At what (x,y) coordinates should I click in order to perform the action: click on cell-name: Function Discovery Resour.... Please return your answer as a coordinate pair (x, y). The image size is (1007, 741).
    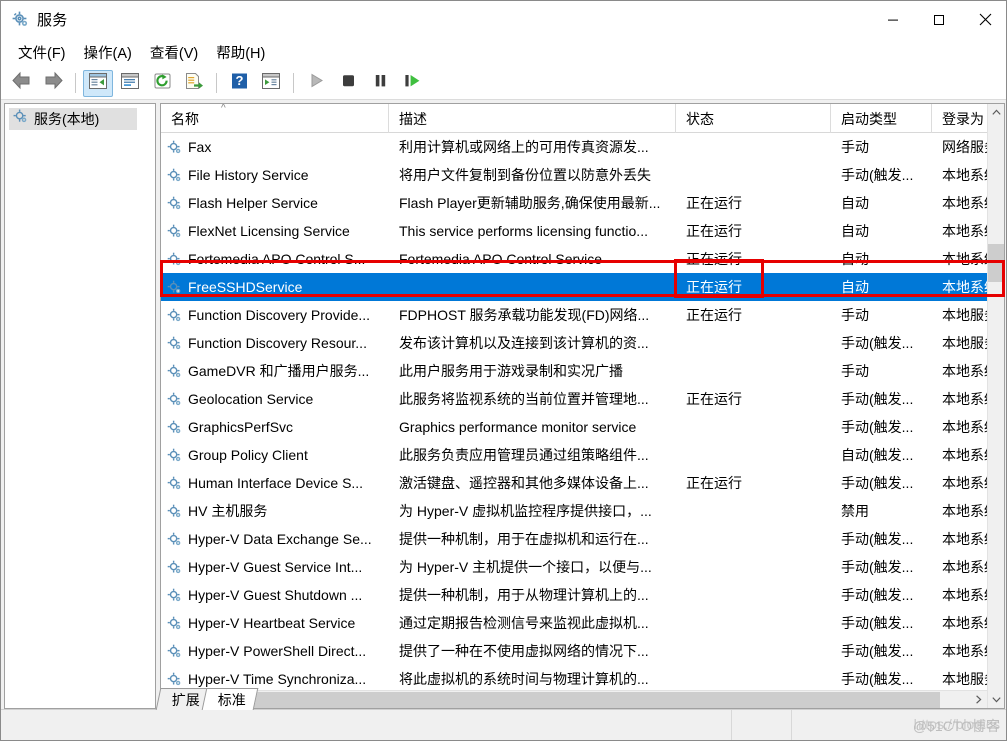
    Looking at the image, I should click on (275, 343).